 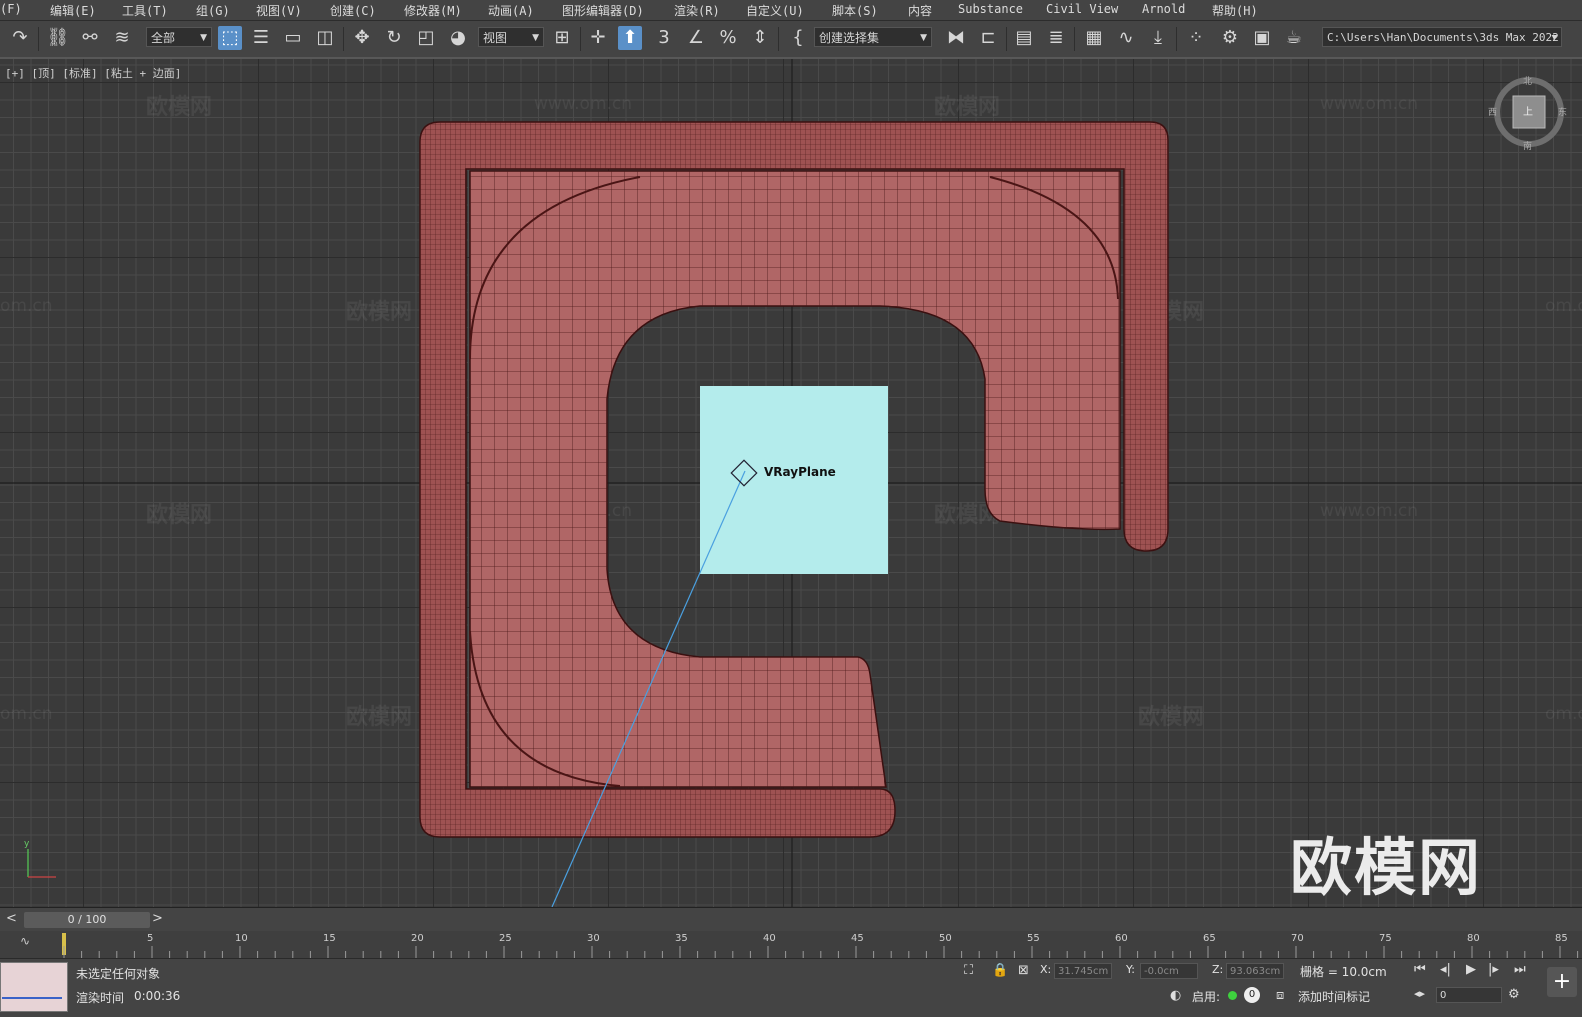 I want to click on viewcube-east: 东, so click(x=1562, y=111).